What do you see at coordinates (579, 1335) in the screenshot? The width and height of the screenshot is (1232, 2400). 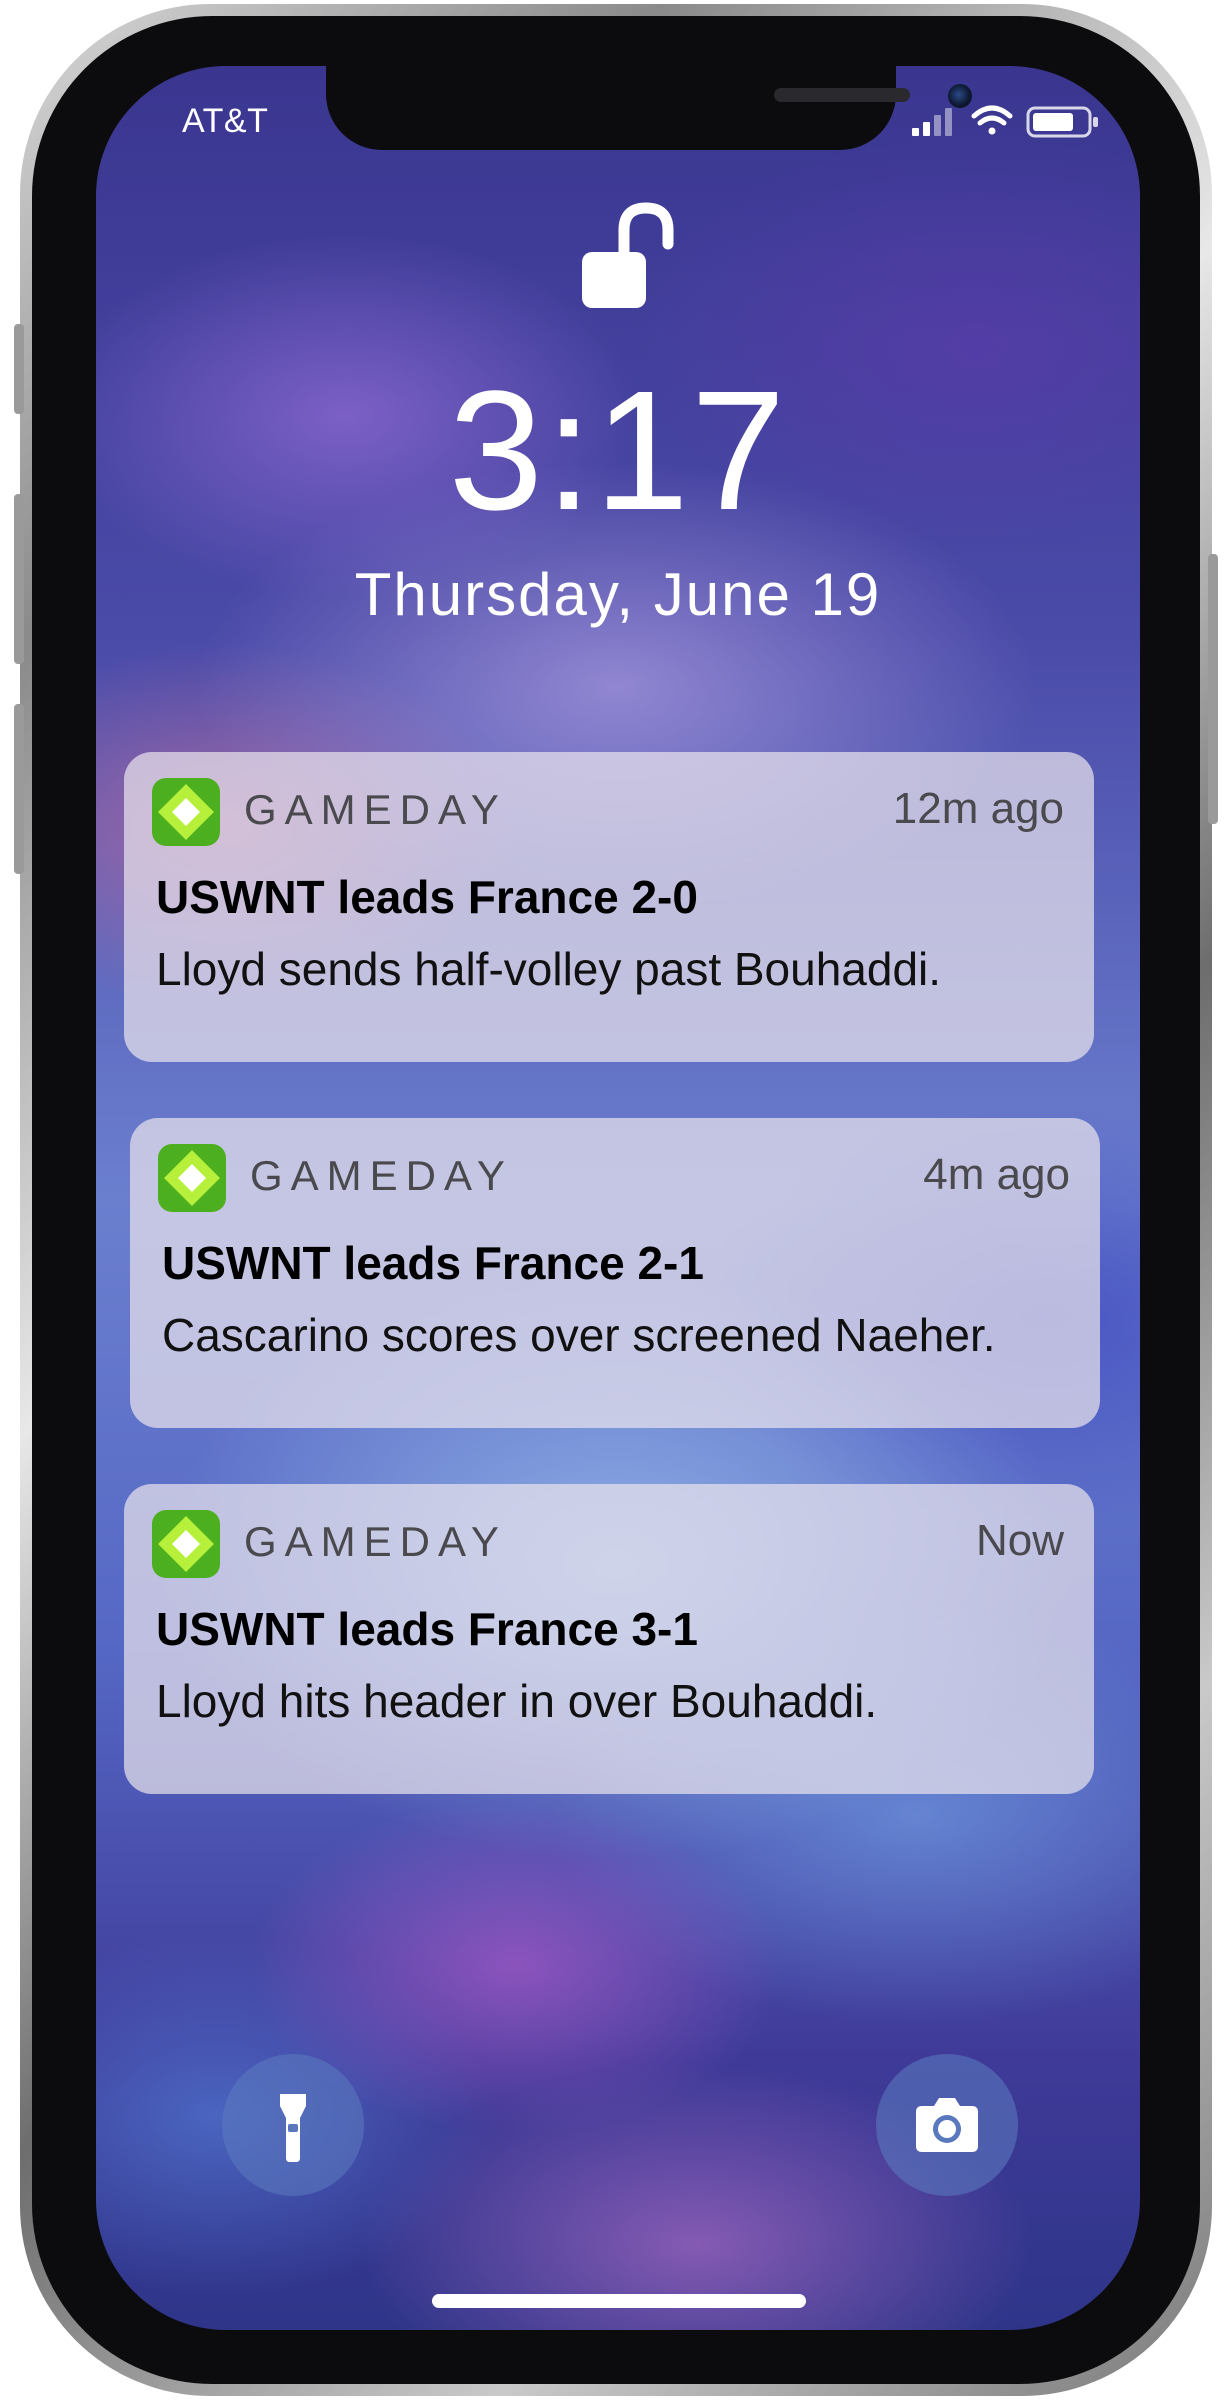 I see `notification-body: Cascarino scores over screened Naeher.` at bounding box center [579, 1335].